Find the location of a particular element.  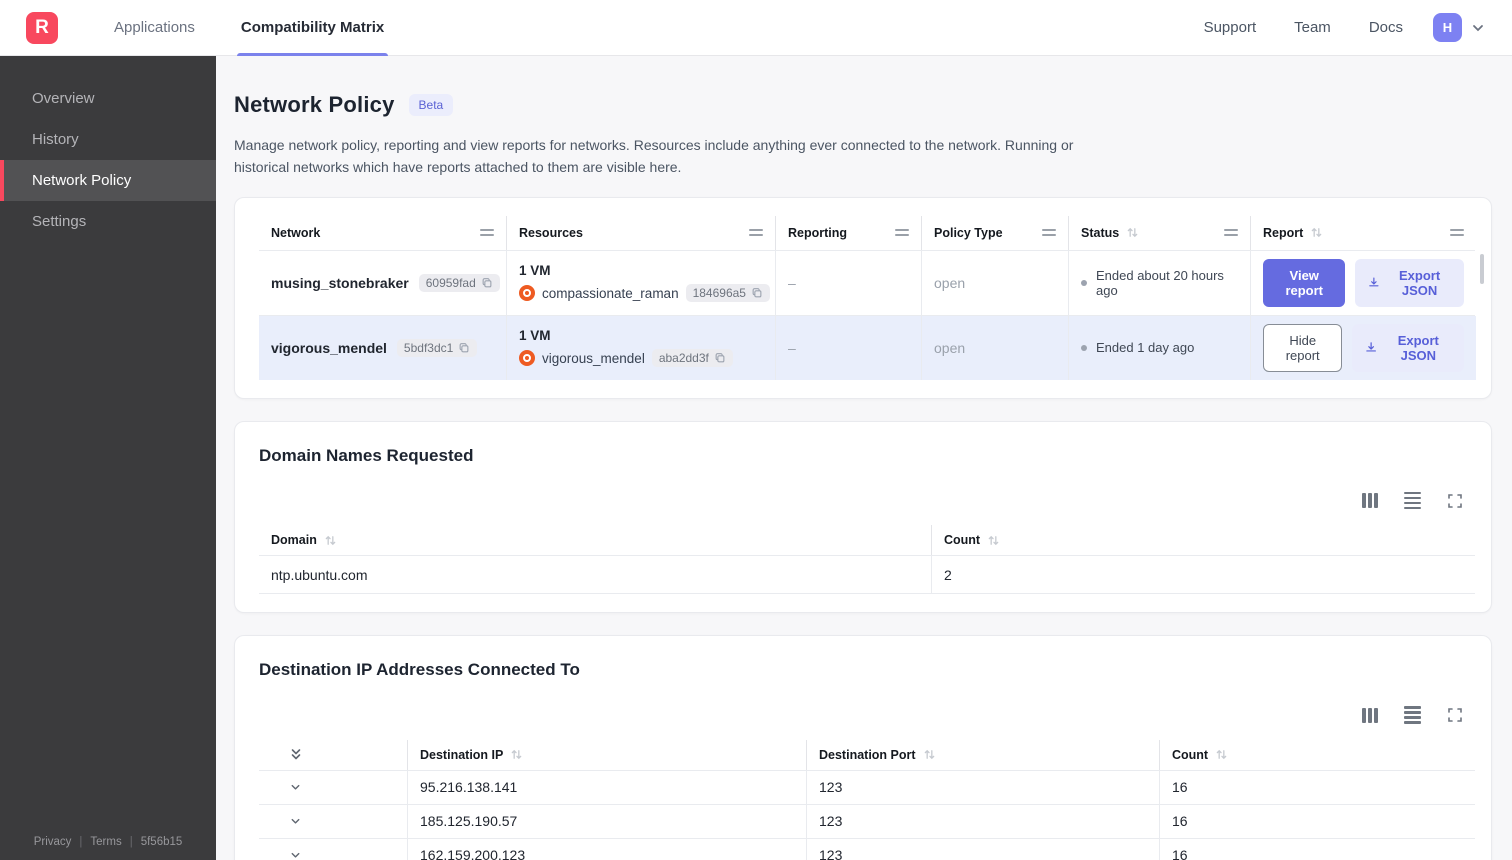

network-id: 5bdf3dc1 is located at coordinates (428, 347).